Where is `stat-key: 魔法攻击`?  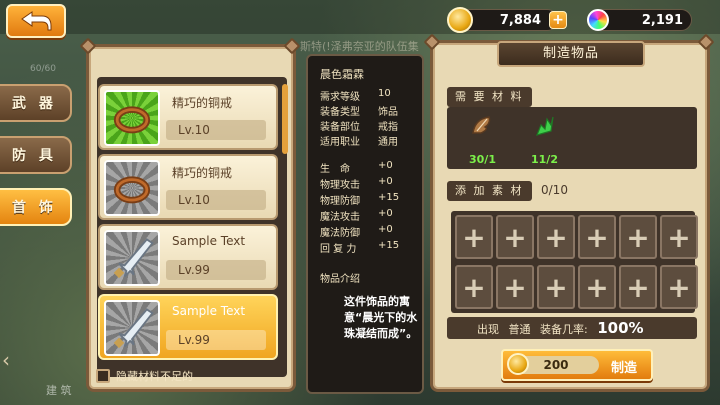 stat-key: 魔法攻击 is located at coordinates (340, 217).